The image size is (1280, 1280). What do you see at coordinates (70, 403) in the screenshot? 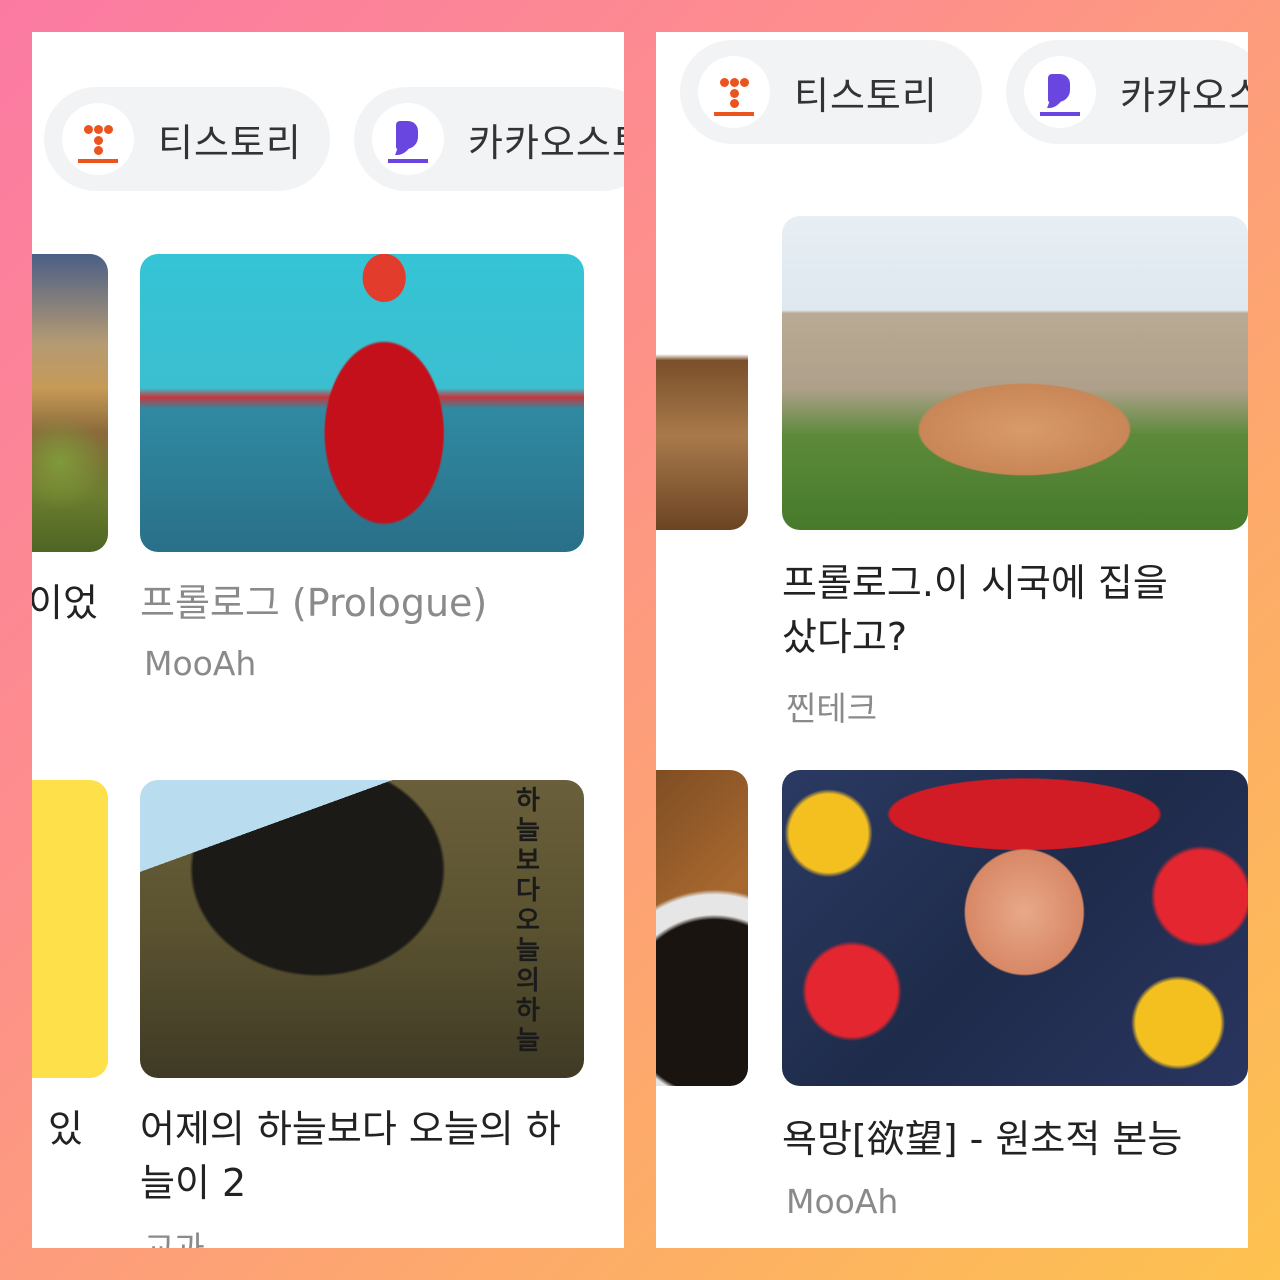
I see `card-image-greece` at bounding box center [70, 403].